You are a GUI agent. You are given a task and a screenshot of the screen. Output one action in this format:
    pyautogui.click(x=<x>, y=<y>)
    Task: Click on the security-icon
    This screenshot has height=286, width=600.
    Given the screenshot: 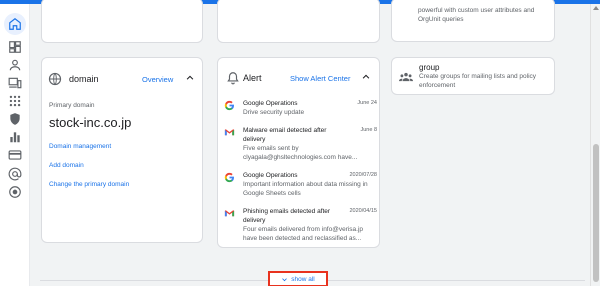 What is the action you would take?
    pyautogui.click(x=15, y=119)
    